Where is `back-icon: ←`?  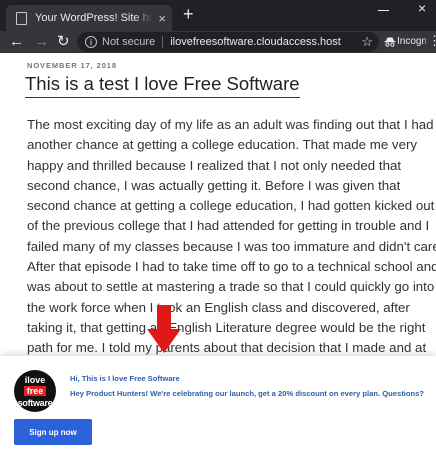 back-icon: ← is located at coordinates (16, 42).